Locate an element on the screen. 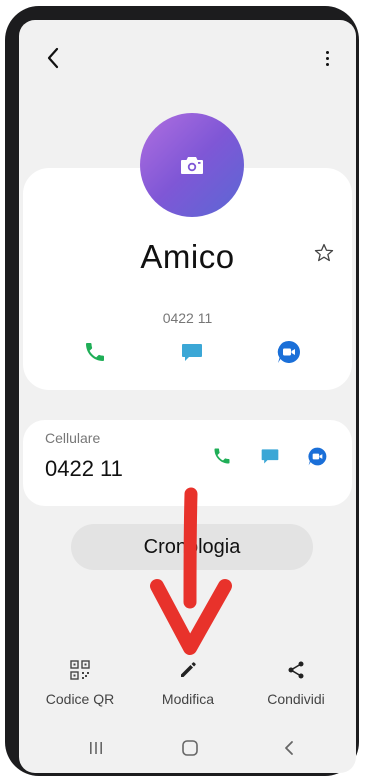 Image resolution: width=365 pixels, height=780 pixels. phone-type-label: Cellulare is located at coordinates (73, 438).